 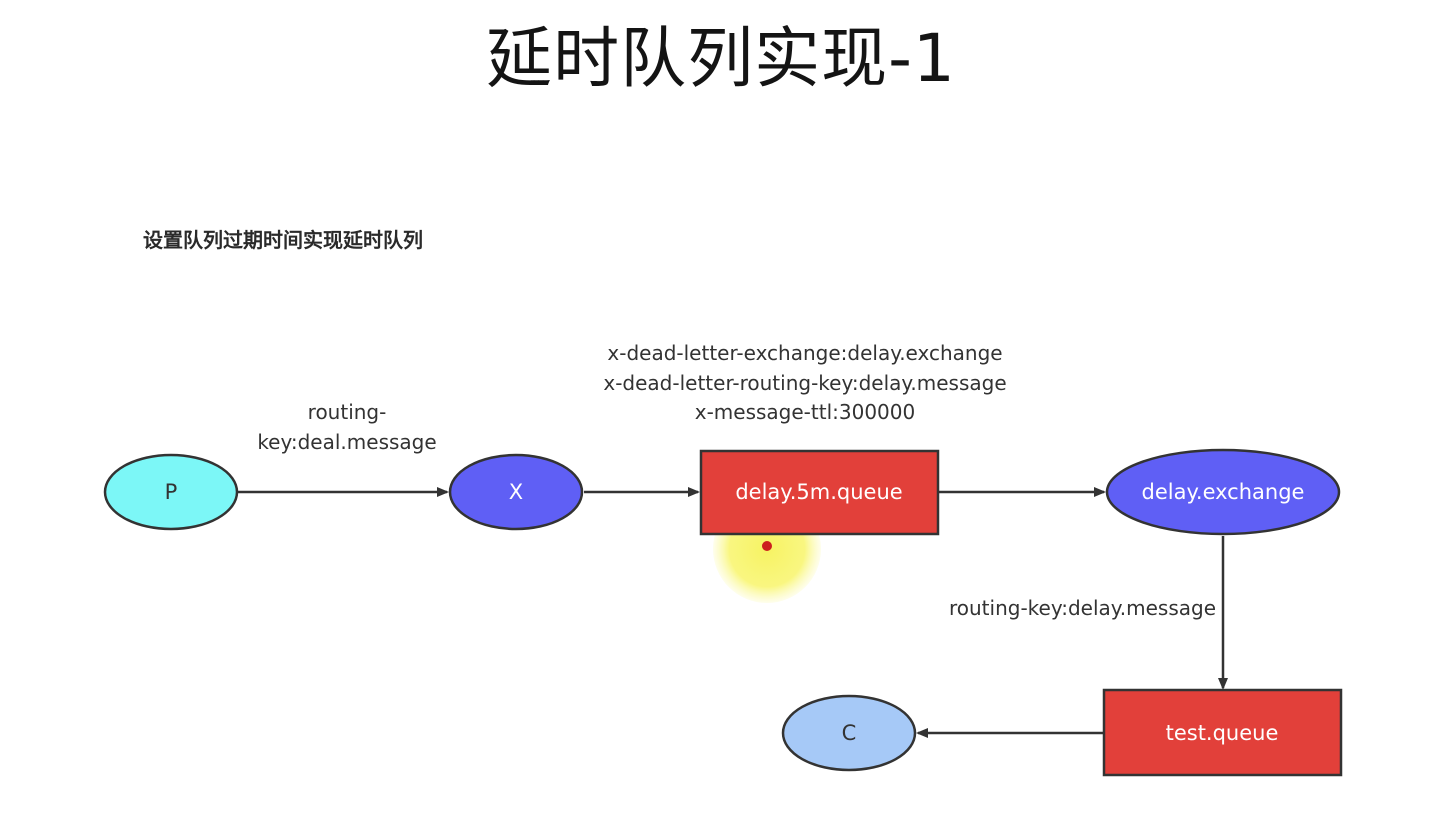 I want to click on exchange-x-node-label: X, so click(x=516, y=492).